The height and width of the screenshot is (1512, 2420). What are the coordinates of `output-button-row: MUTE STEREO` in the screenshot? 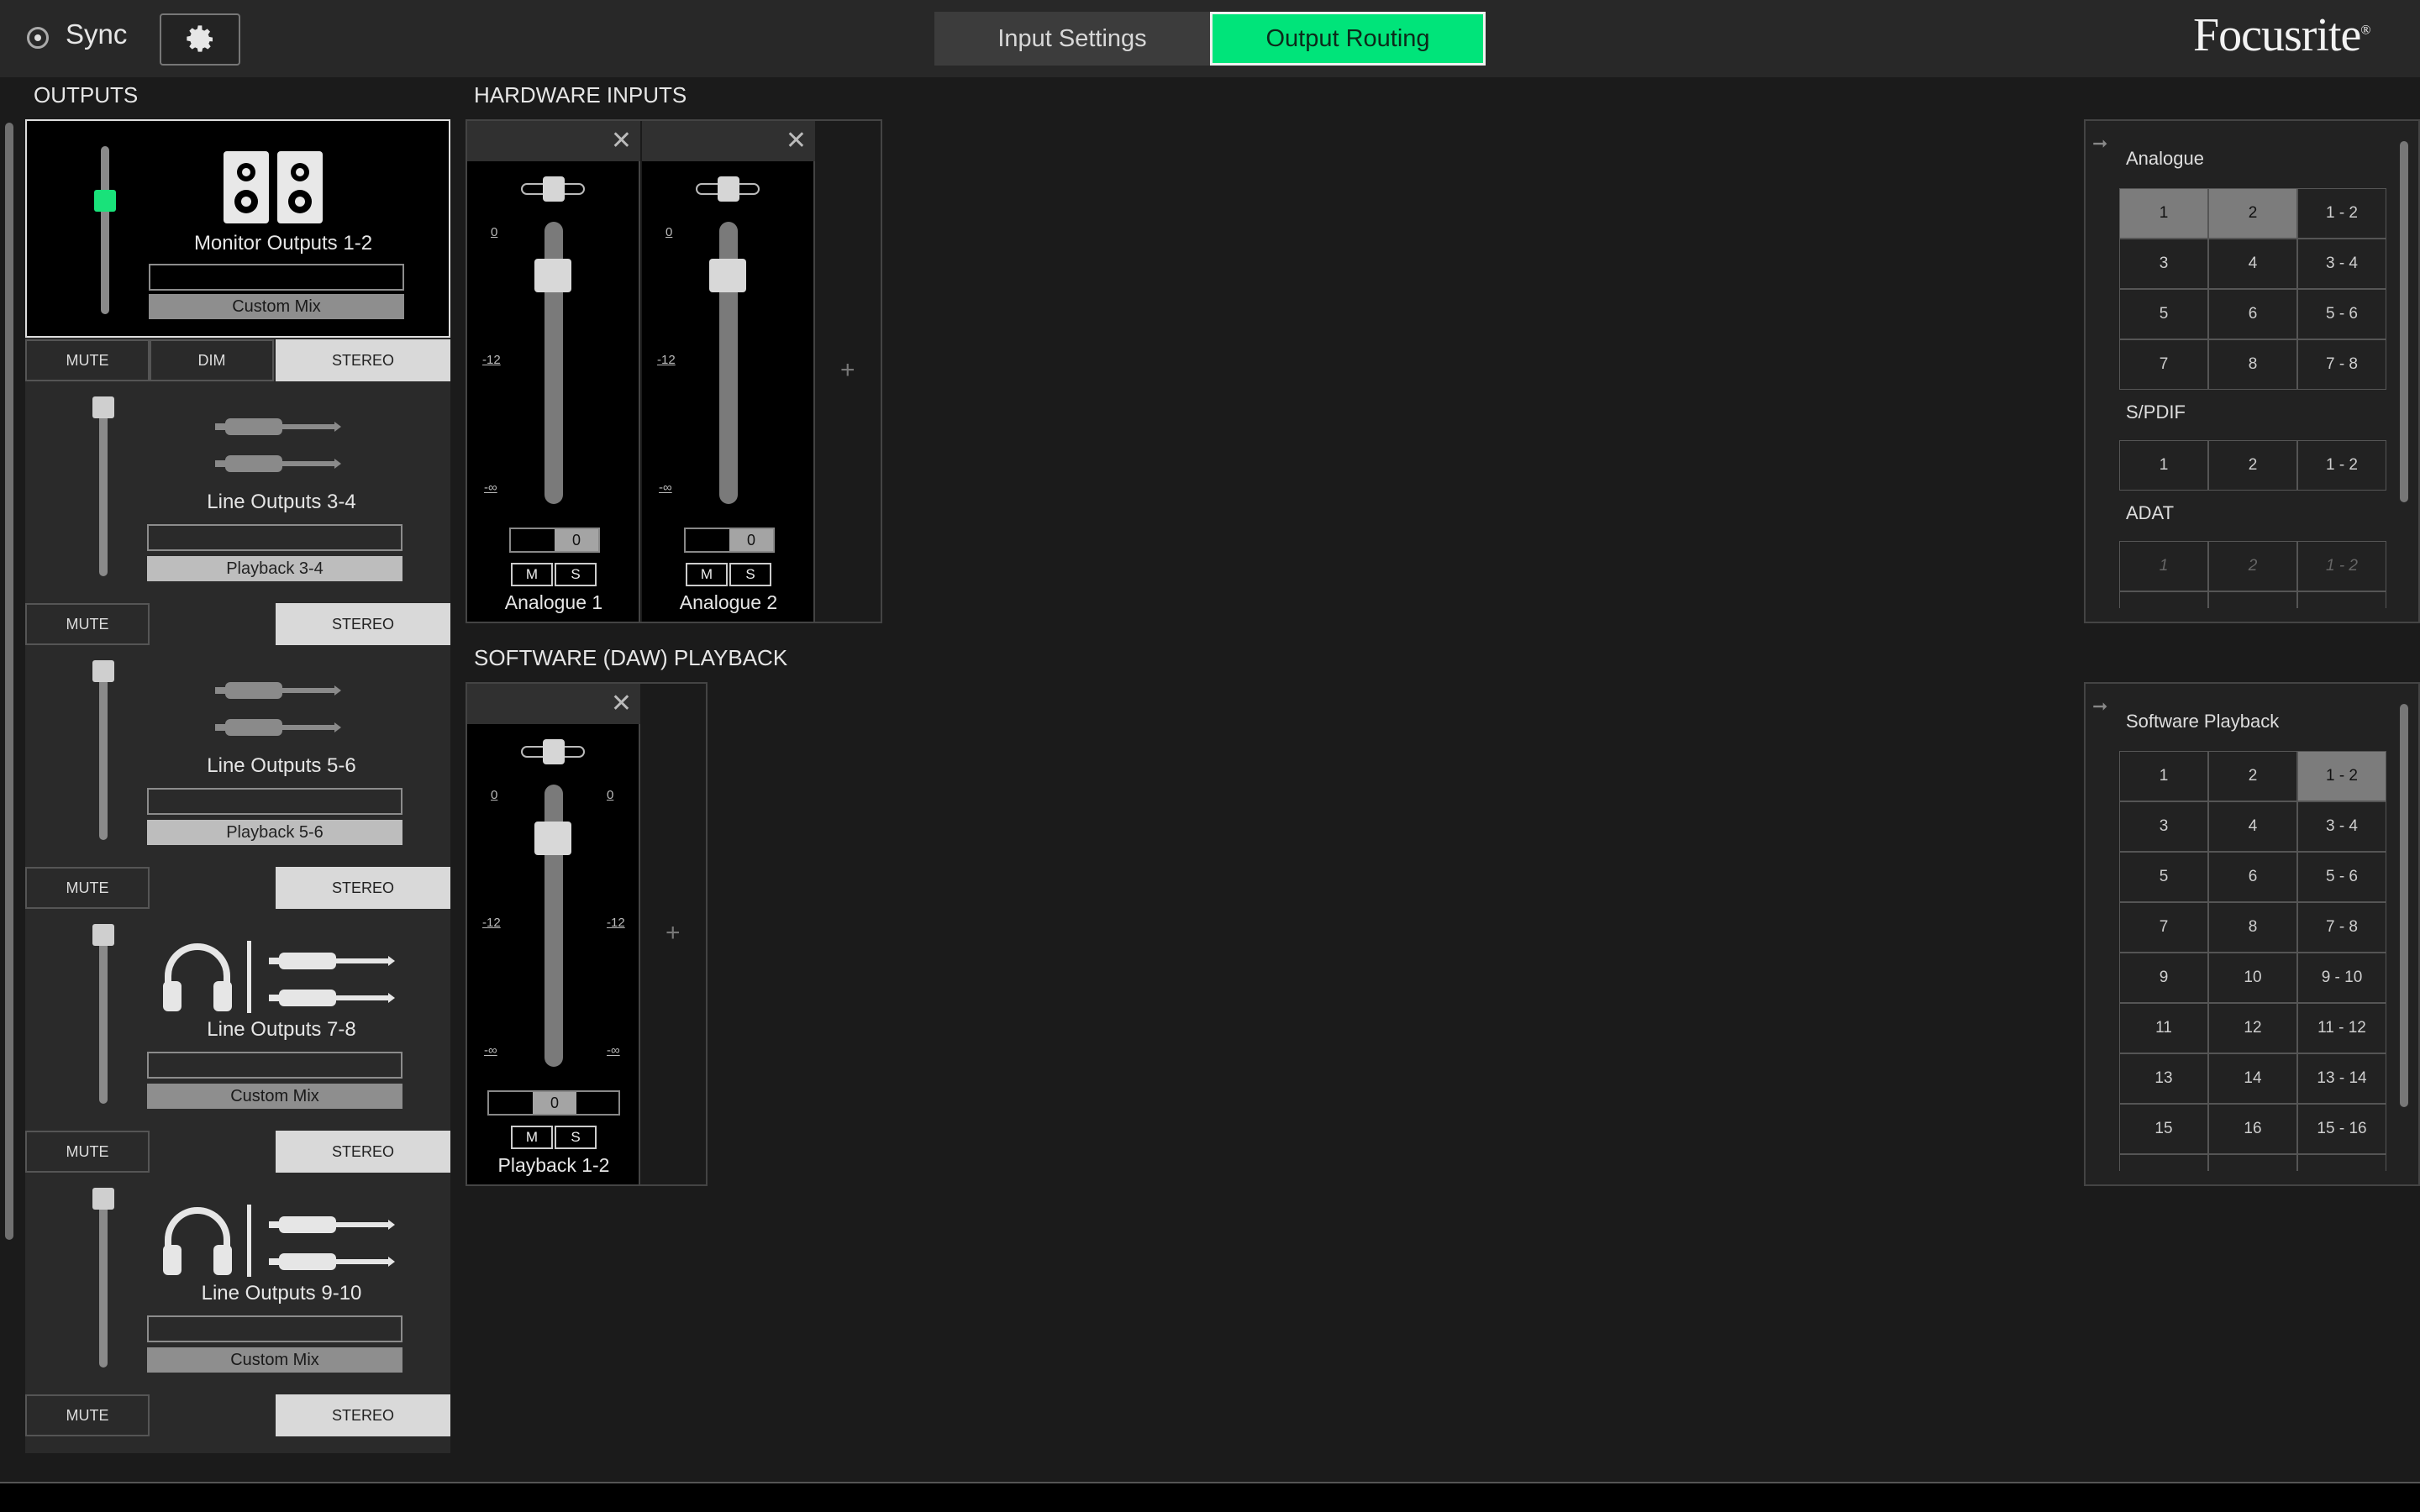 It's located at (238, 888).